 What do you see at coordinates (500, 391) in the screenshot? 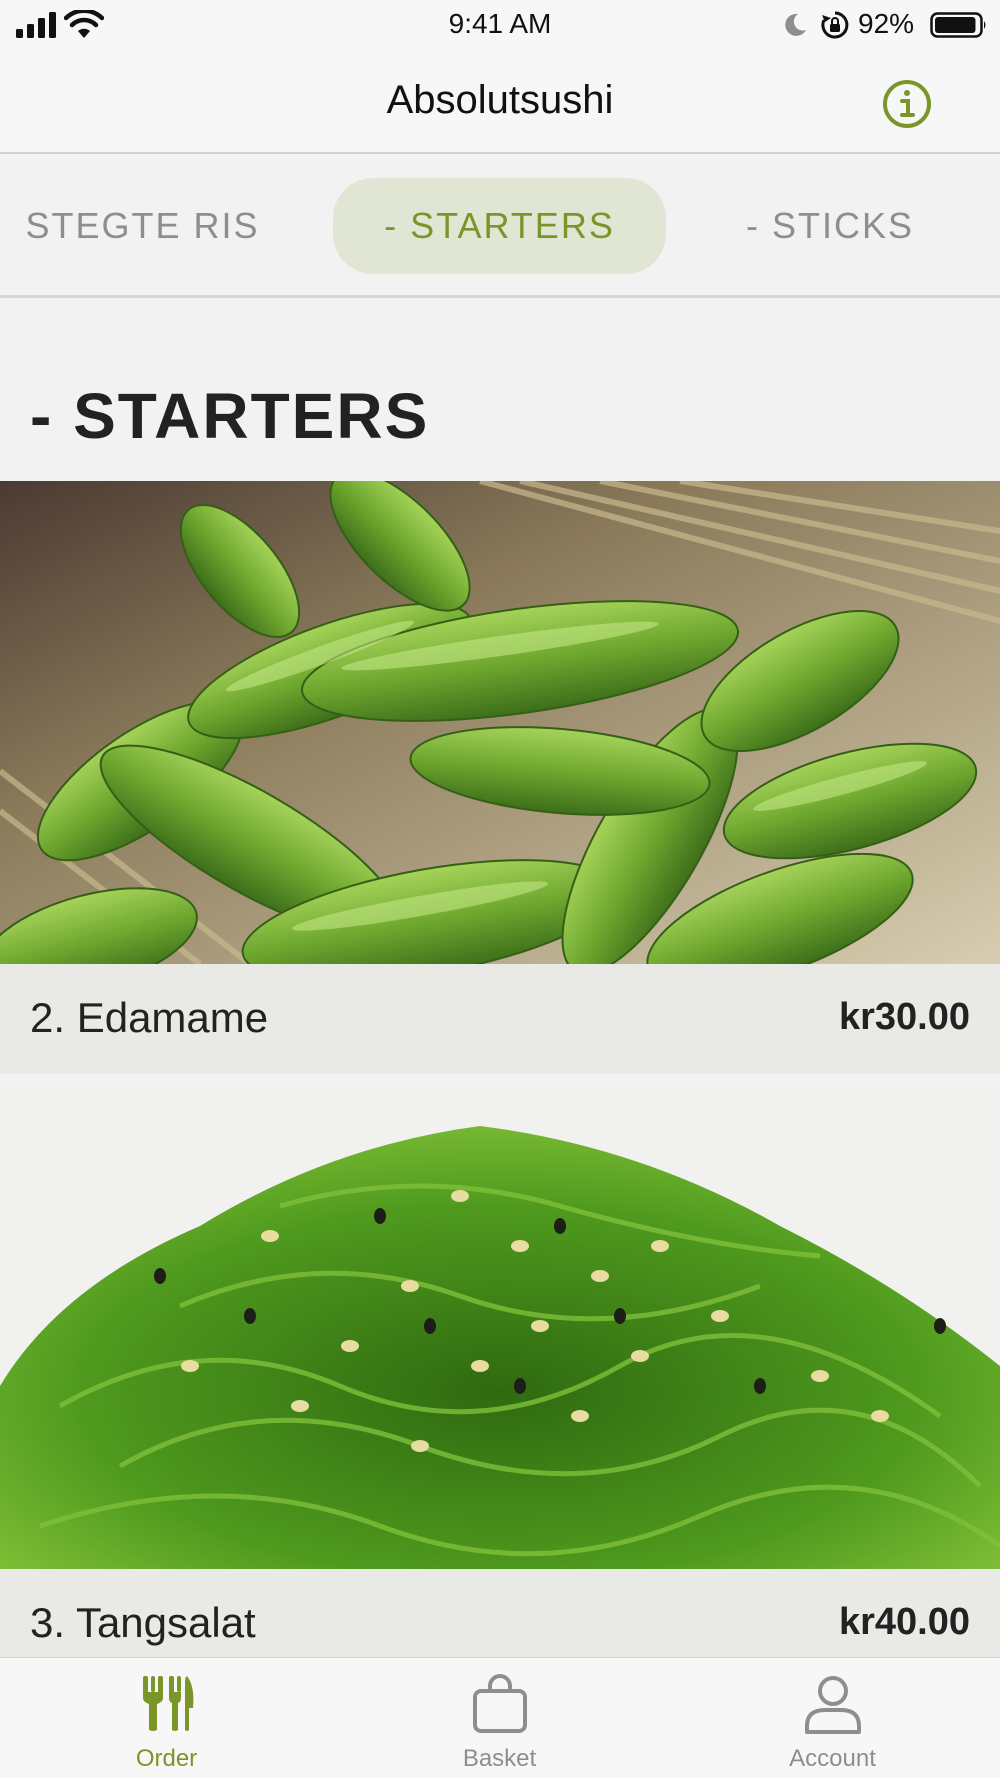
I see `section-header: - STARTERS` at bounding box center [500, 391].